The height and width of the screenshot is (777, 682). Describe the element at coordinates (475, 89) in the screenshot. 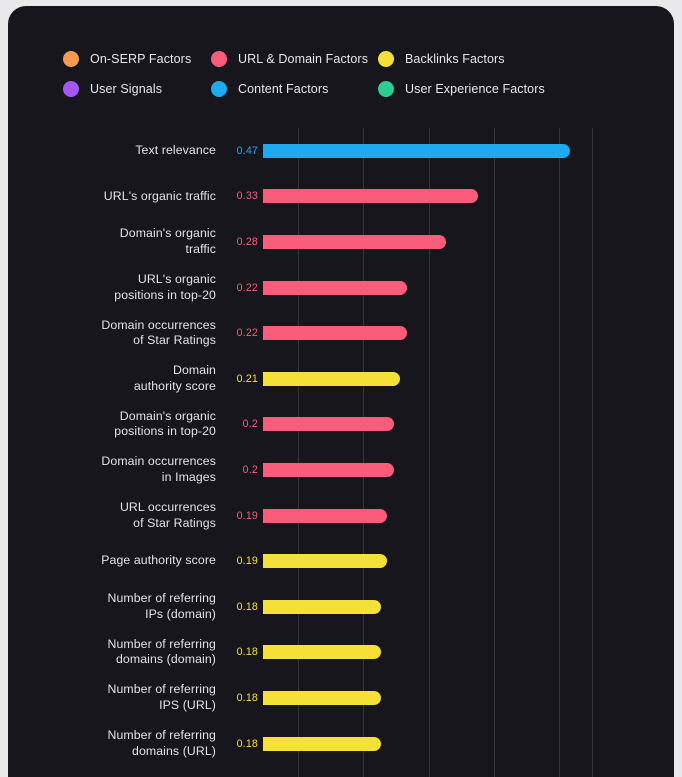

I see `legend-label: User Experience Factors` at that location.